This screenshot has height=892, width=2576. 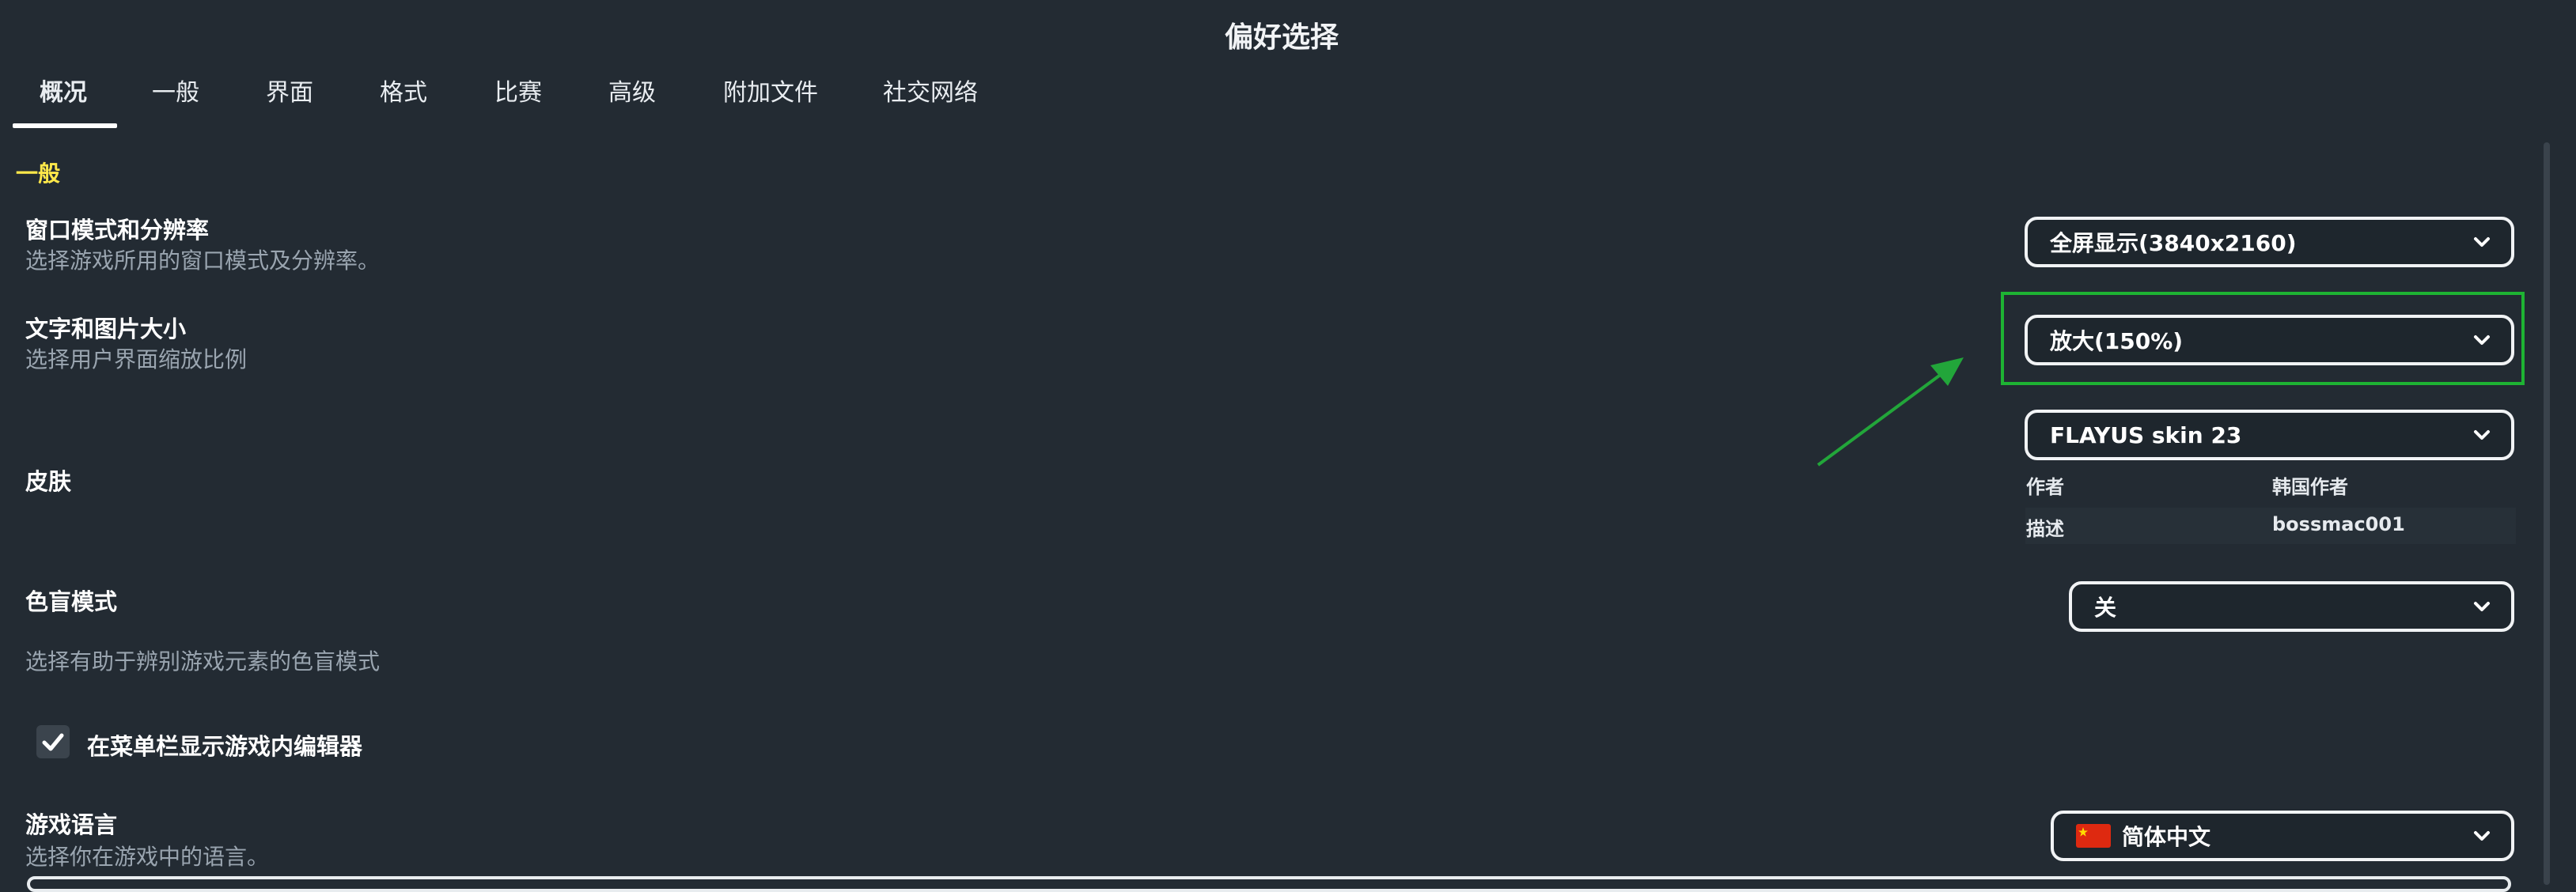 I want to click on text-size-description: 选择用户界面缩放比例, so click(x=136, y=359).